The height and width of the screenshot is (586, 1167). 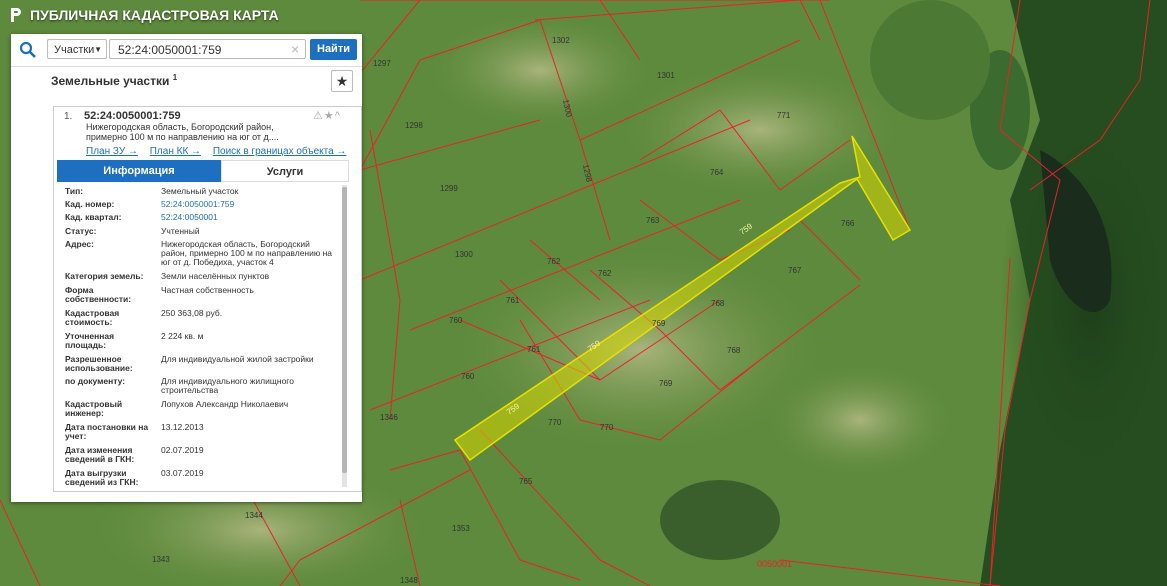 What do you see at coordinates (561, 40) in the screenshot?
I see `map-label-1302: 1302` at bounding box center [561, 40].